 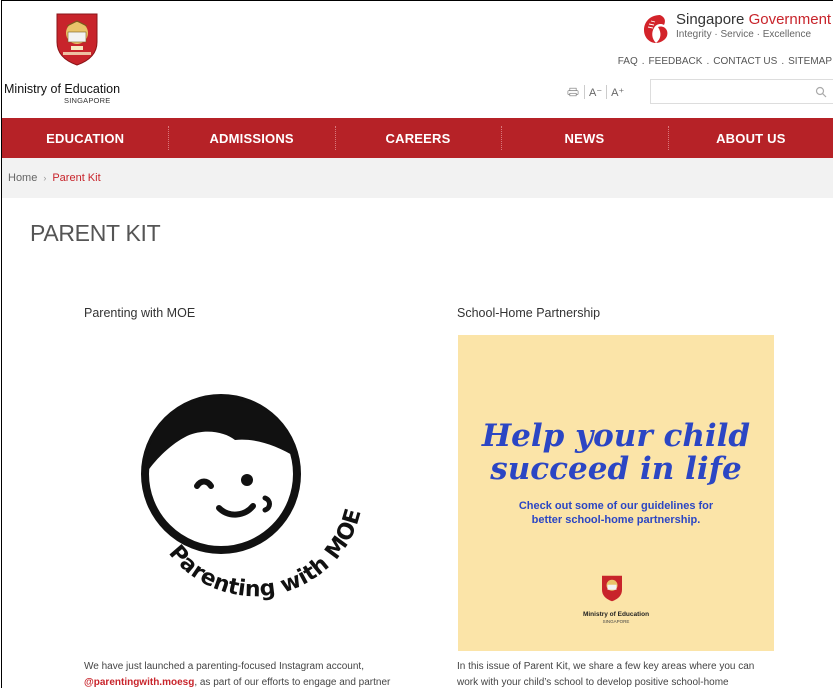 What do you see at coordinates (745, 61) in the screenshot?
I see `contact-us-link: CONTACT US` at bounding box center [745, 61].